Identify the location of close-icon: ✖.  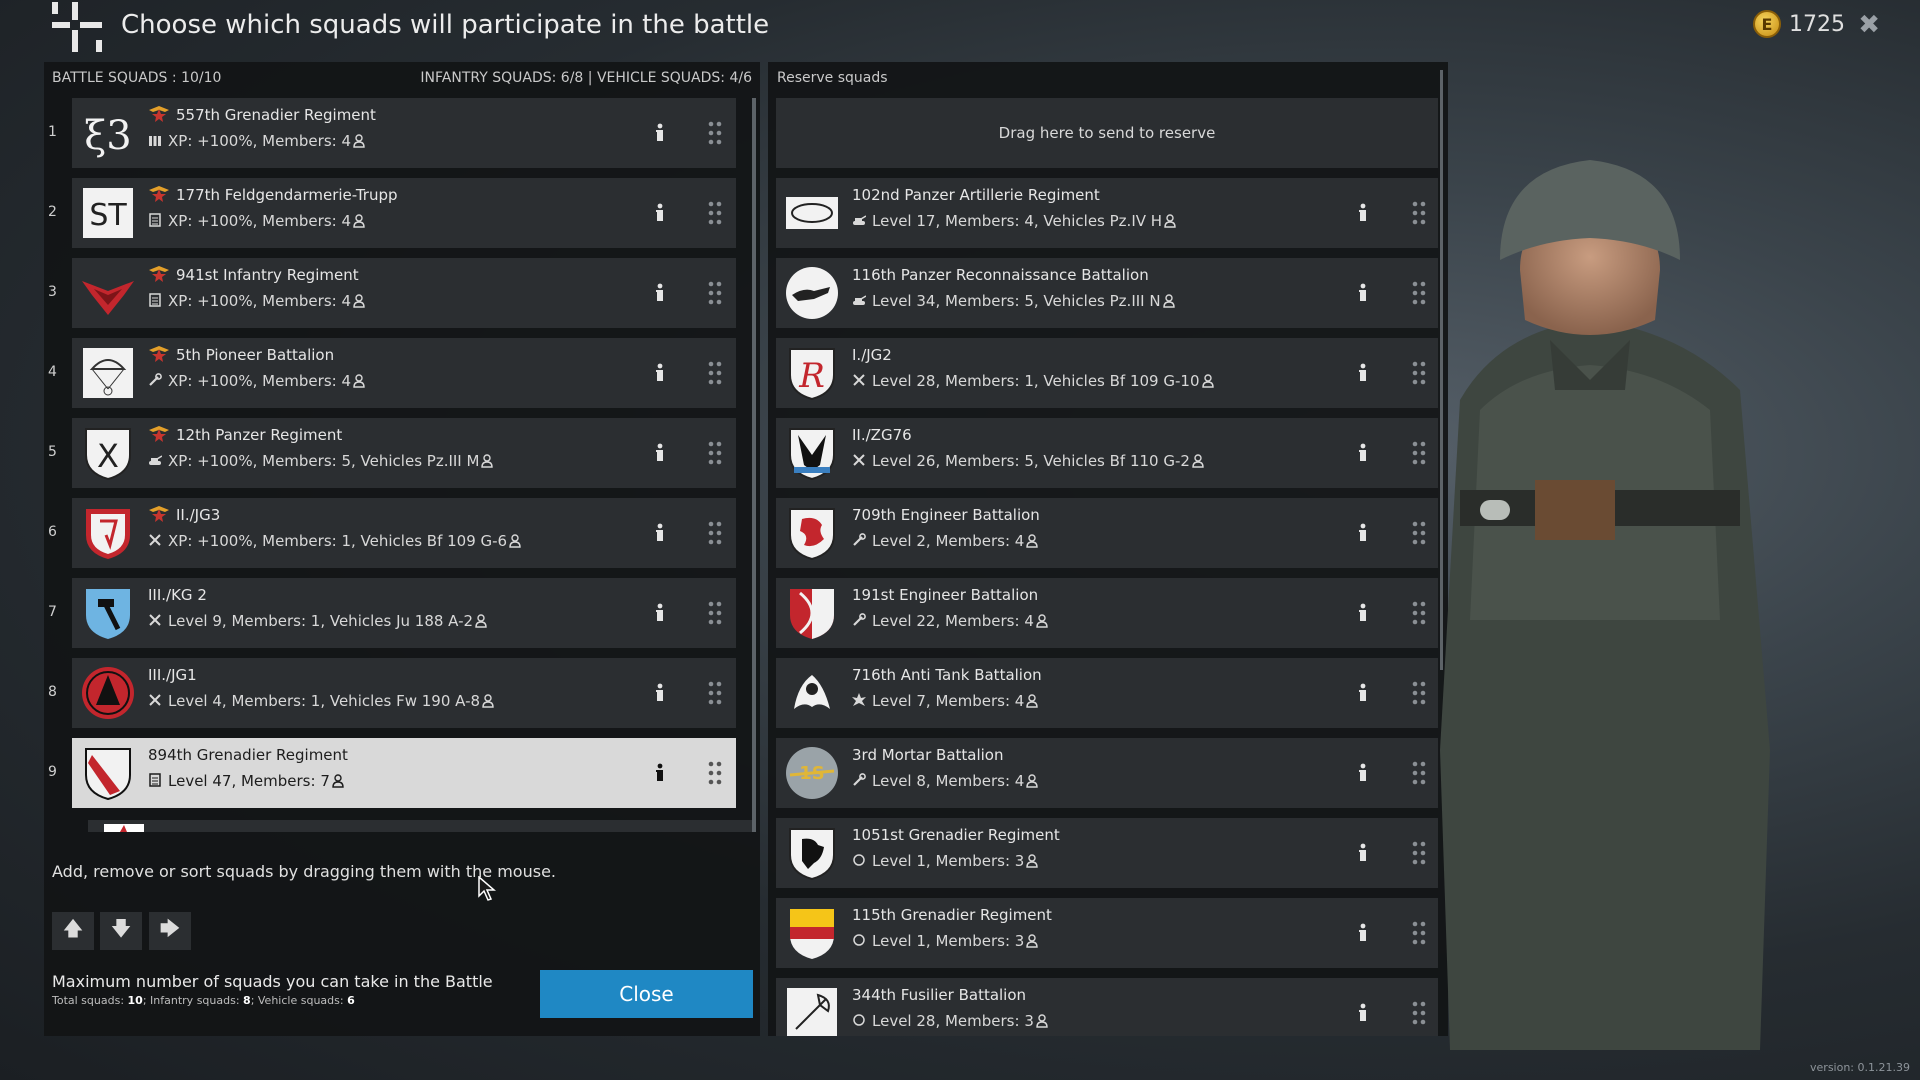
(1869, 25).